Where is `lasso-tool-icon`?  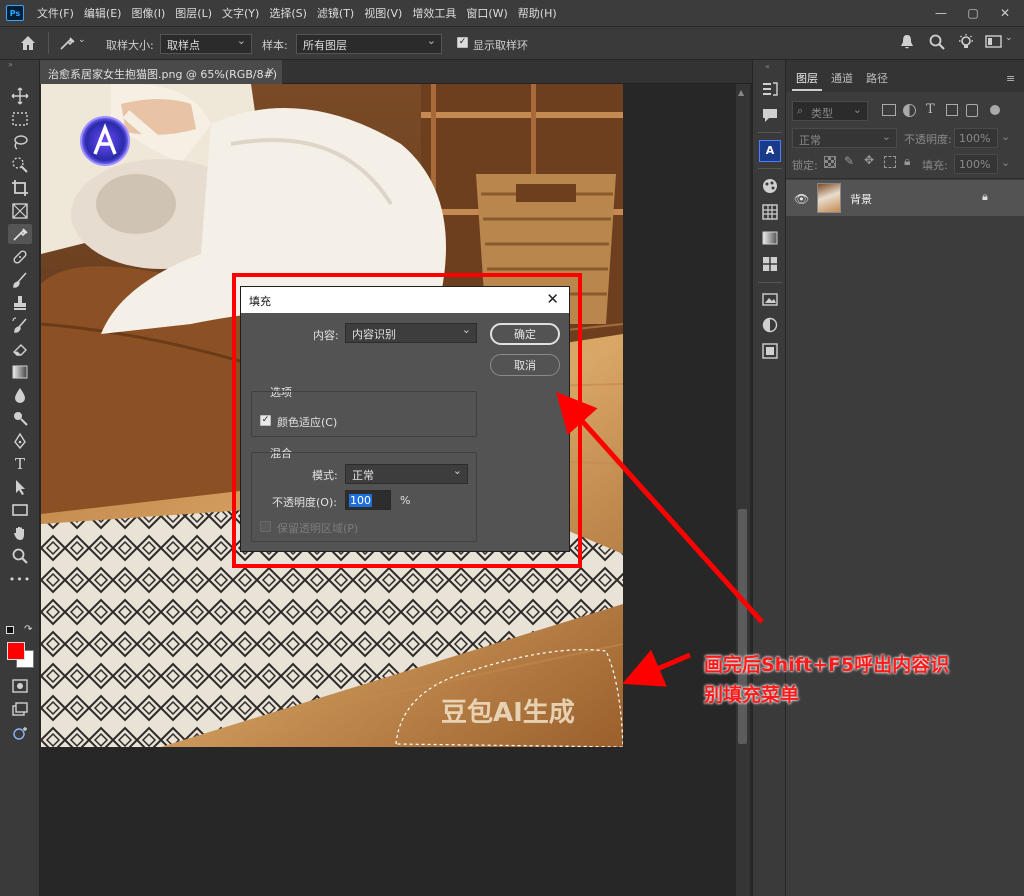
lasso-tool-icon is located at coordinates (20, 142).